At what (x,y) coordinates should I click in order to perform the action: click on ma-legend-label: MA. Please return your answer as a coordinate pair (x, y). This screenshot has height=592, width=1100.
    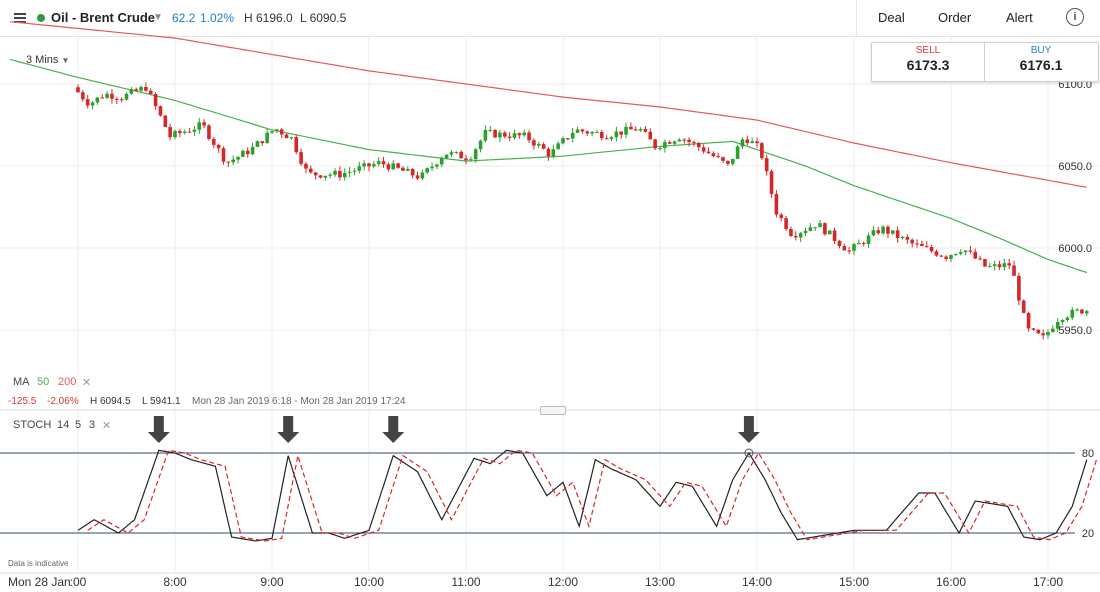
    Looking at the image, I should click on (21, 382).